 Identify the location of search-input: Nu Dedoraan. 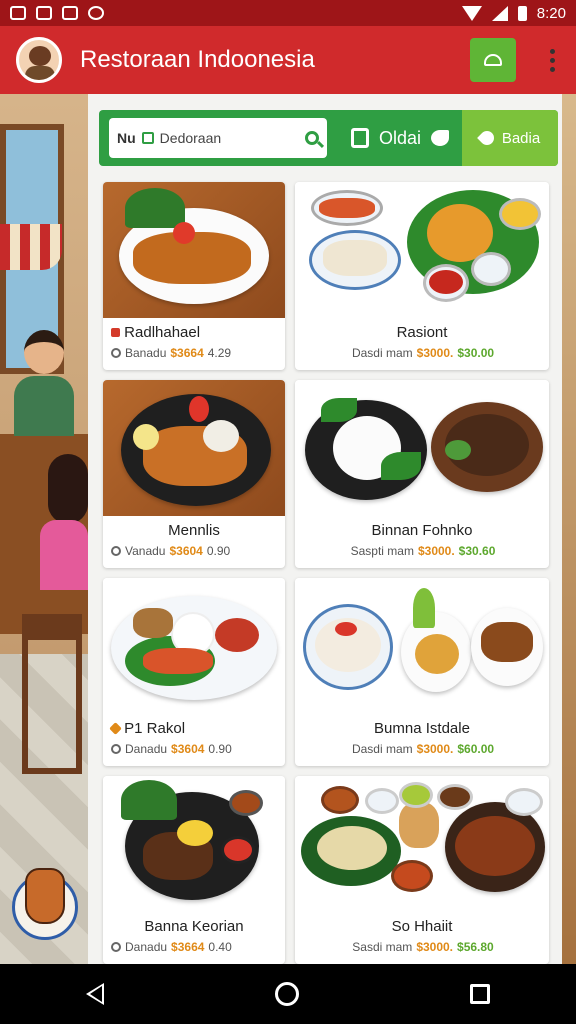
(218, 138).